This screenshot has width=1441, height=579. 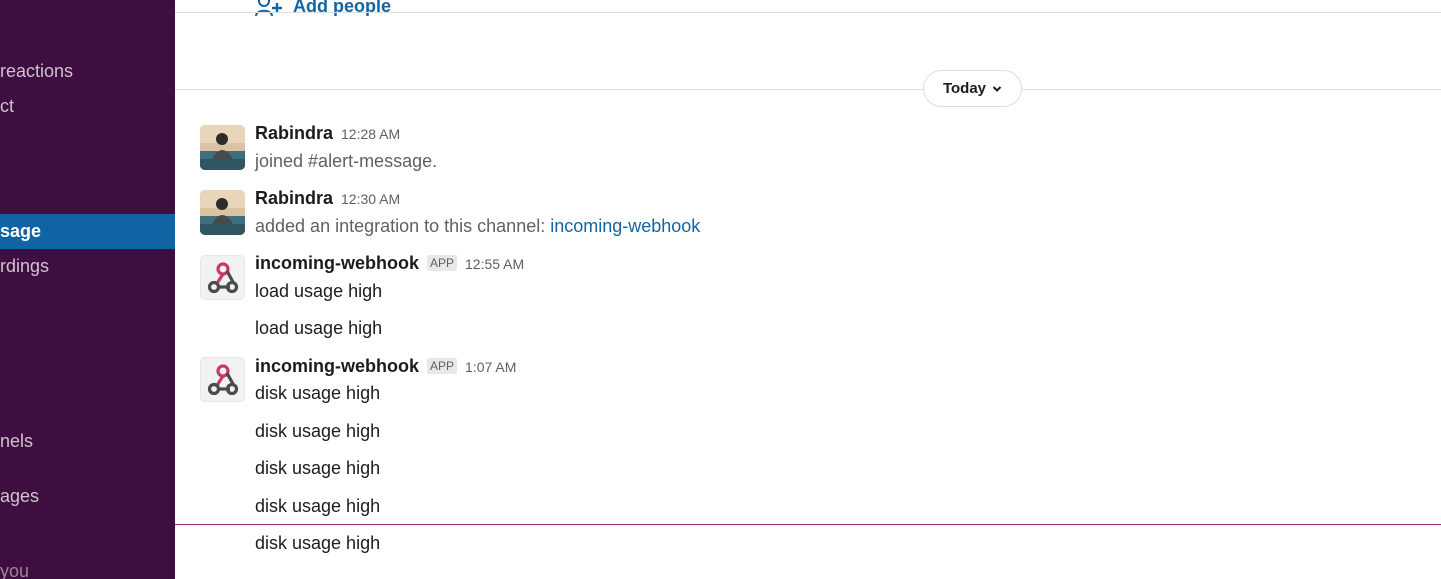 What do you see at coordinates (21, 231) in the screenshot?
I see `sidebar-item-label: sage` at bounding box center [21, 231].